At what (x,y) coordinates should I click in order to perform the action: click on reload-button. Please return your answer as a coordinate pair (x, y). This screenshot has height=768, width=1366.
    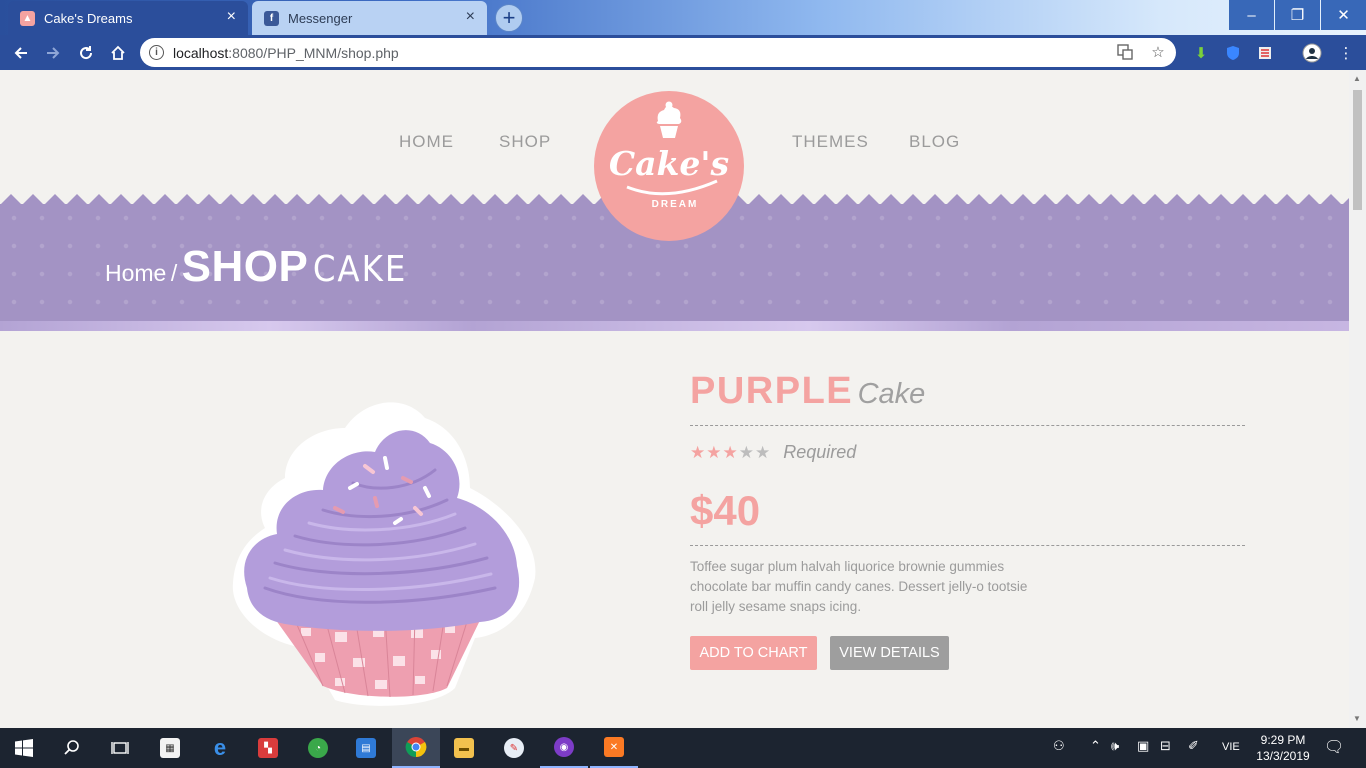
    Looking at the image, I should click on (86, 53).